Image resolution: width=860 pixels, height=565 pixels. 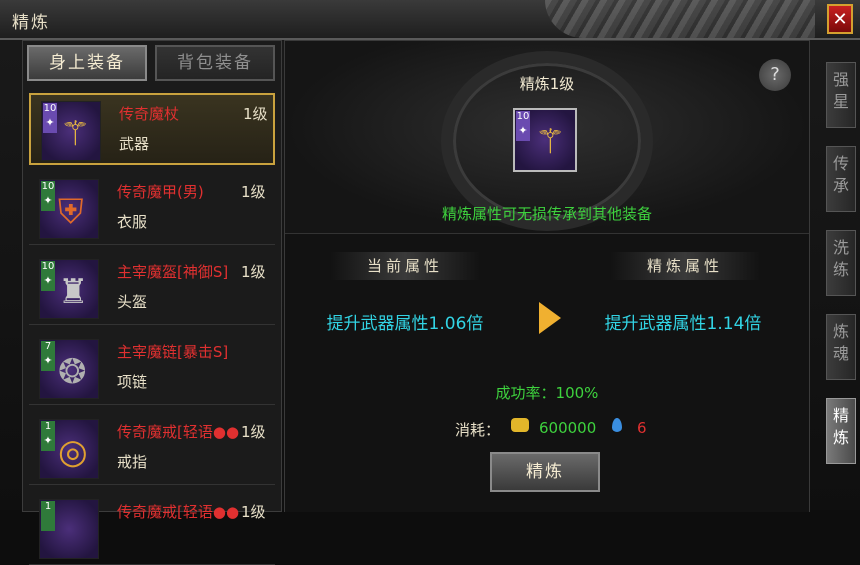 What do you see at coordinates (173, 352) in the screenshot?
I see `item-name: 主宰魔链[暴击S]` at bounding box center [173, 352].